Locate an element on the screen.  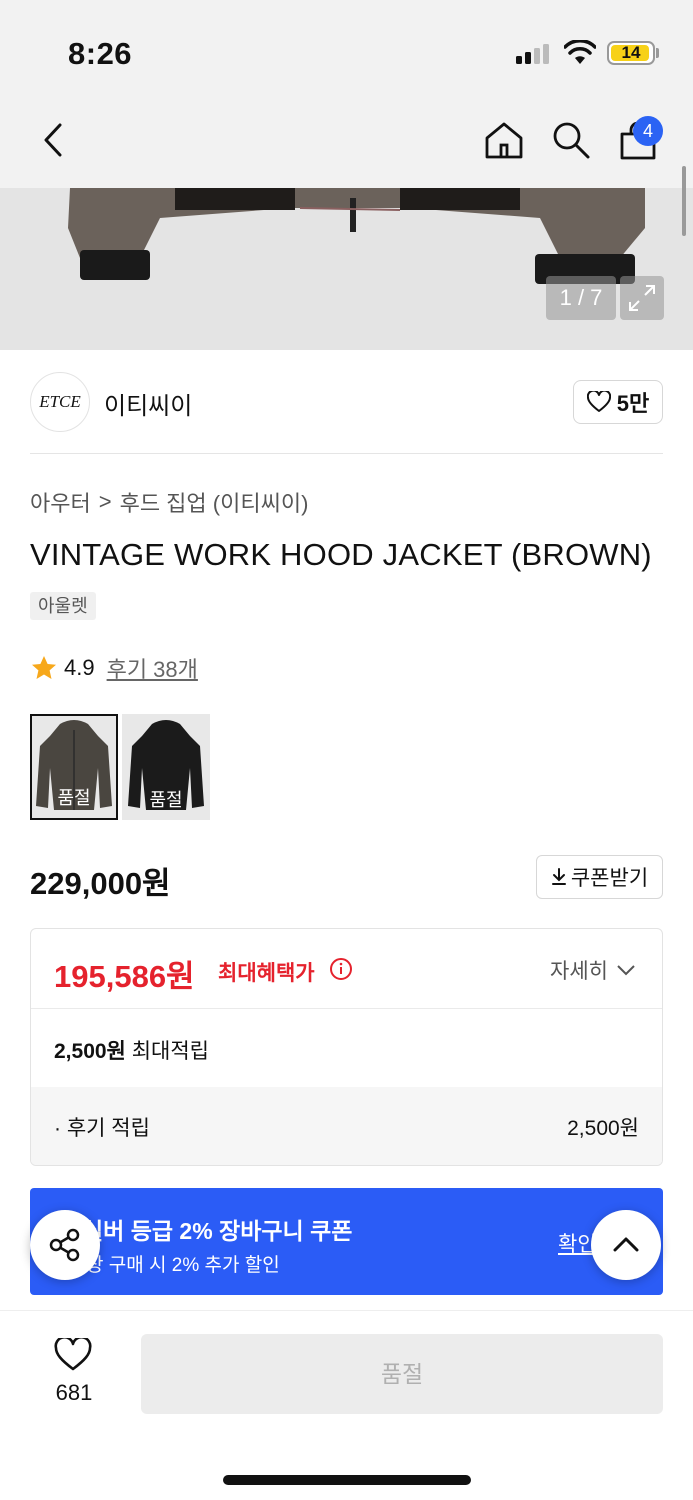
brand-name: 이티씨이 is located at coordinates (148, 403).